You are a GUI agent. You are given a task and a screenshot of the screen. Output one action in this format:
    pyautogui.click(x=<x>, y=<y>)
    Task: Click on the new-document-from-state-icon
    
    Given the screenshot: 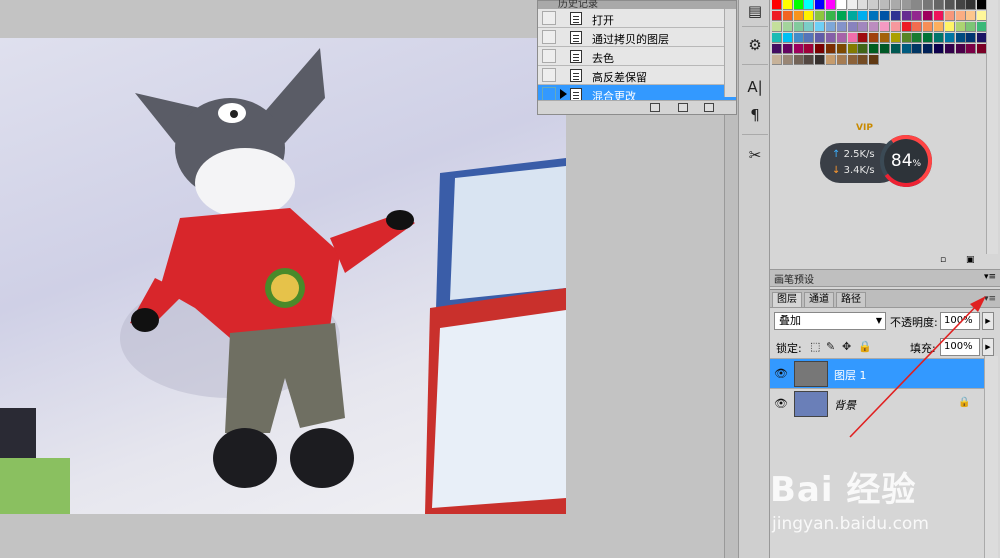 What is the action you would take?
    pyautogui.click(x=655, y=107)
    